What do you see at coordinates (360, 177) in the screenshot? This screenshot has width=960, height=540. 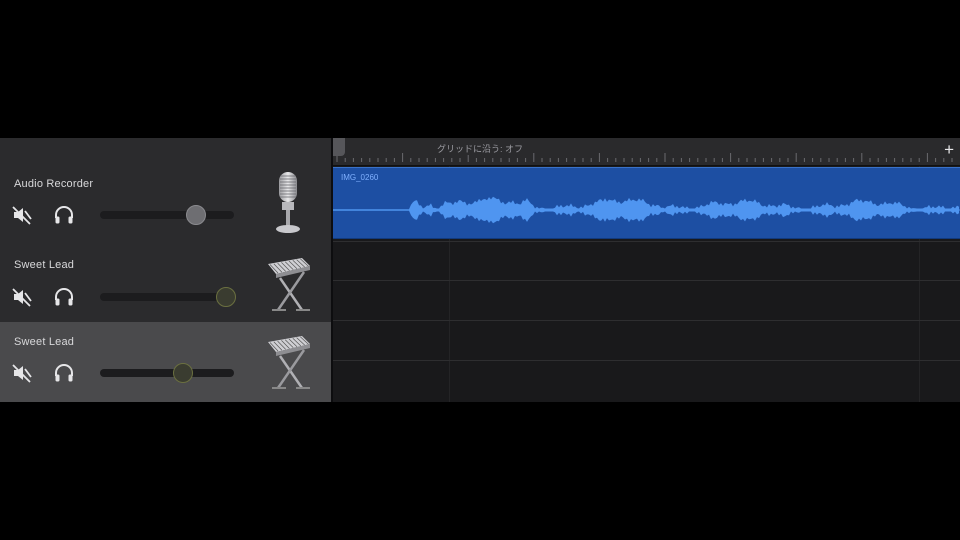 I see `region-name: IMG_0260` at bounding box center [360, 177].